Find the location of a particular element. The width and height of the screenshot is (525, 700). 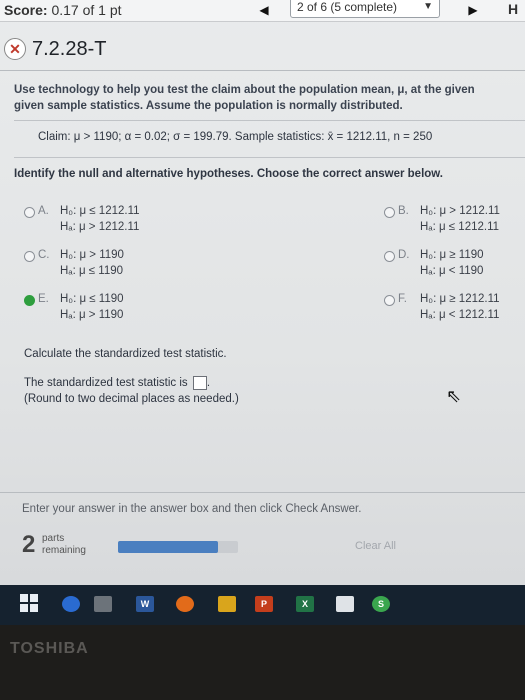

triangle-right-icon: ▶ is located at coordinates (473, 10).